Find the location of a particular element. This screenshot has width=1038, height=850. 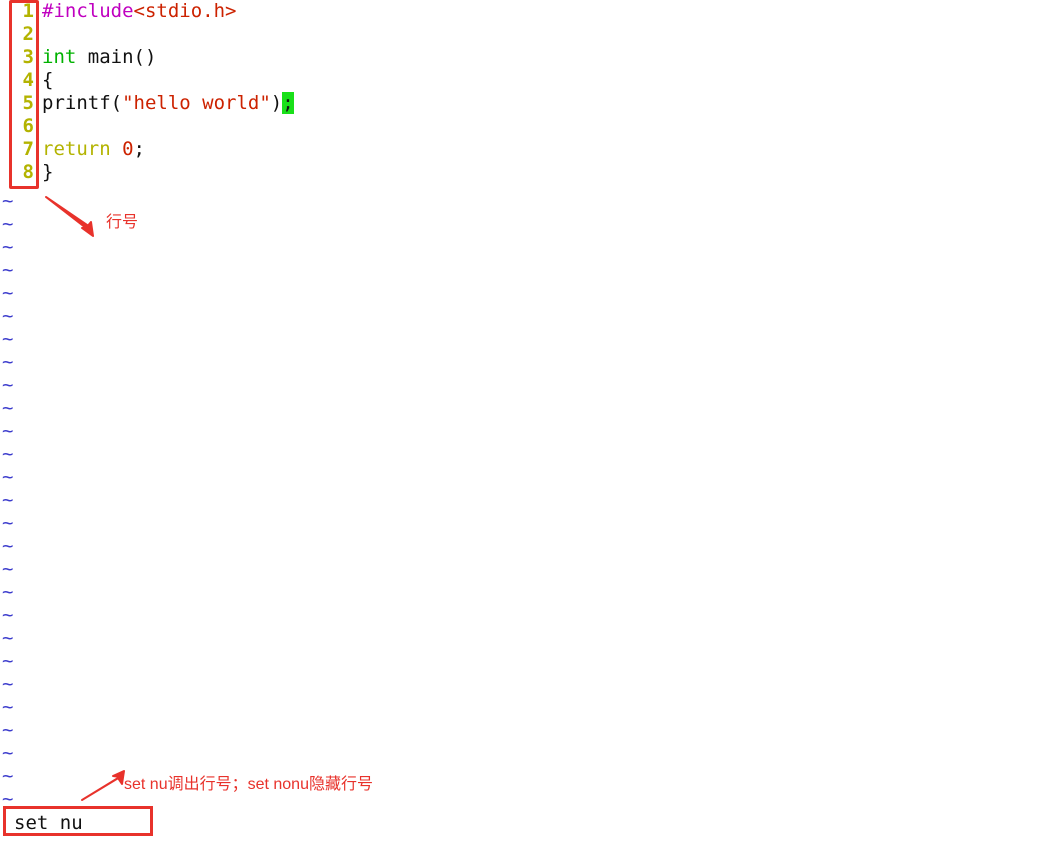

line-number: 5 is located at coordinates (28, 103).